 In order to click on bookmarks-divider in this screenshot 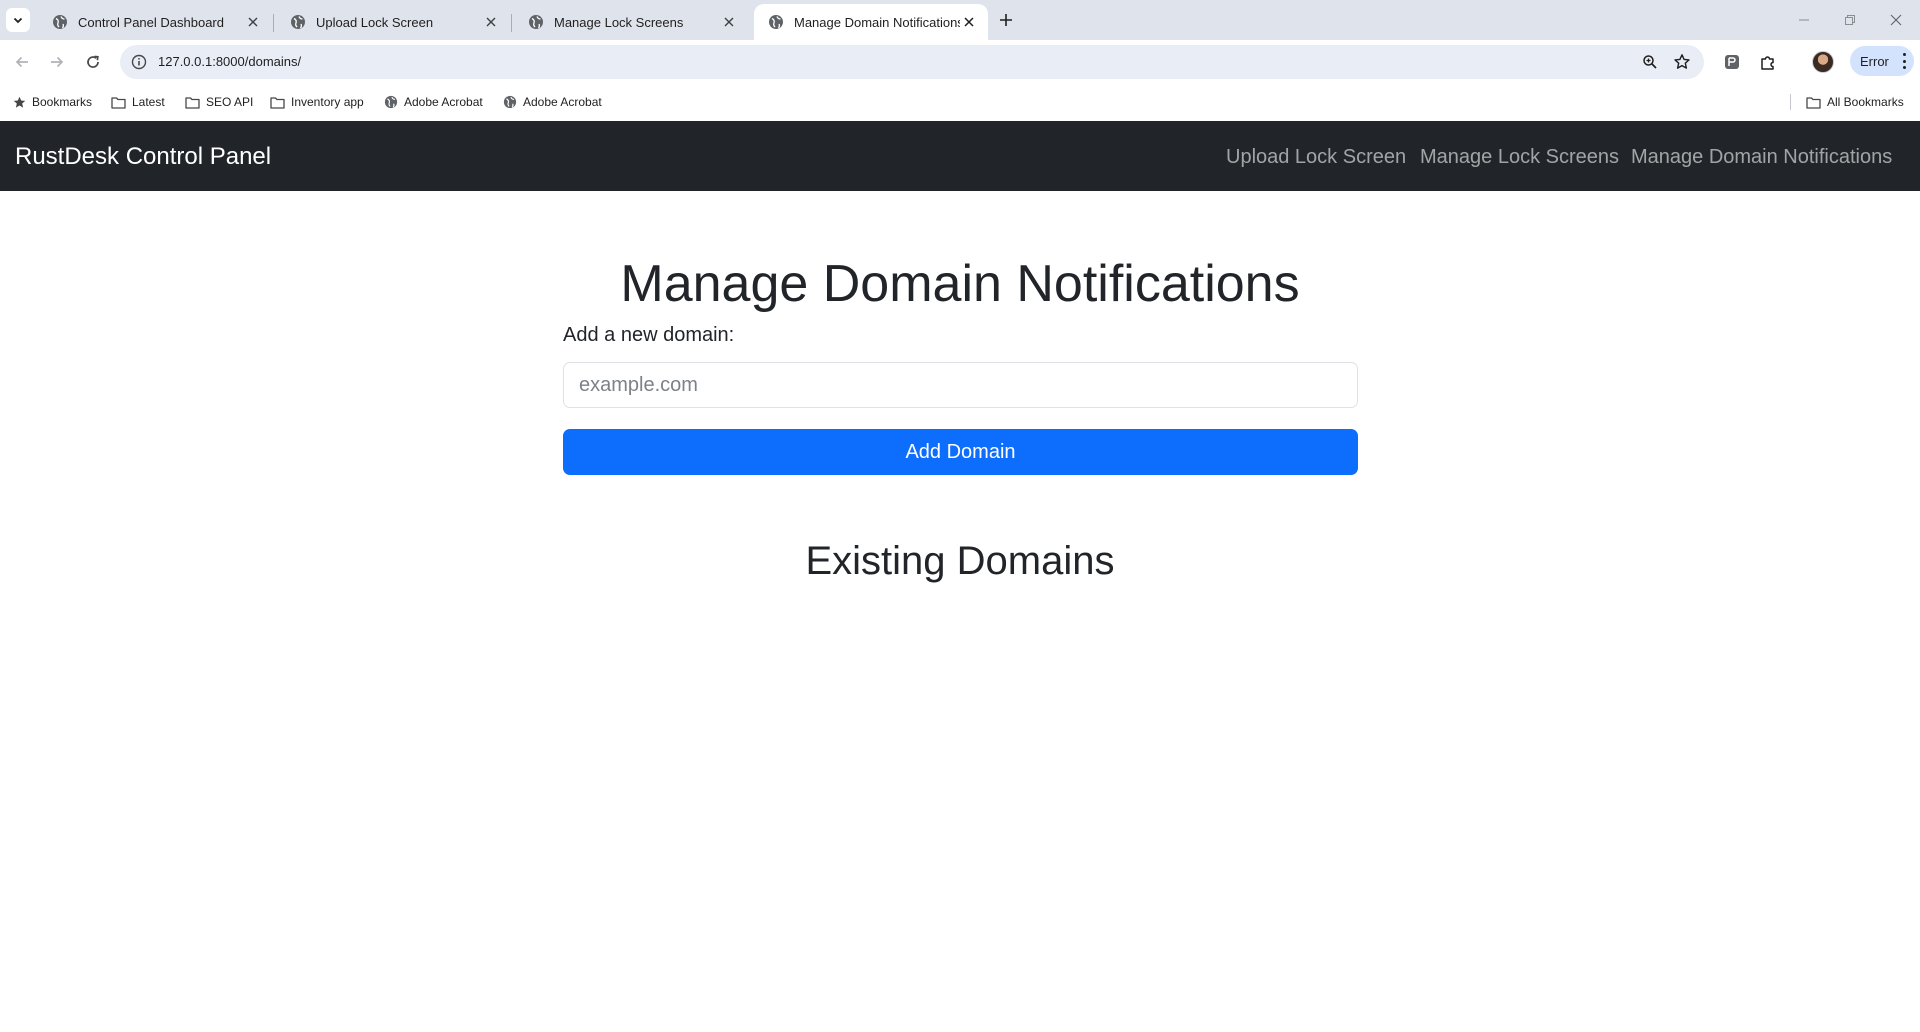, I will do `click(1790, 102)`.